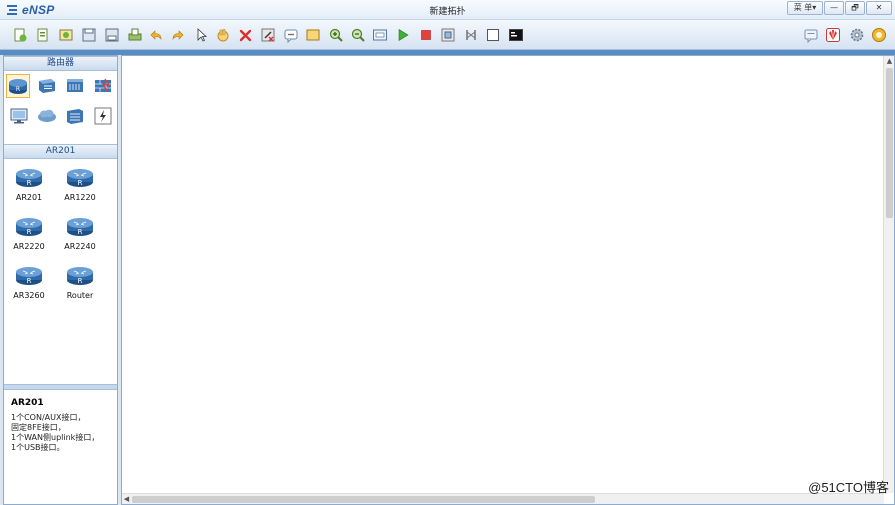 This screenshot has width=895, height=505. What do you see at coordinates (89, 35) in the screenshot?
I see `save-icon` at bounding box center [89, 35].